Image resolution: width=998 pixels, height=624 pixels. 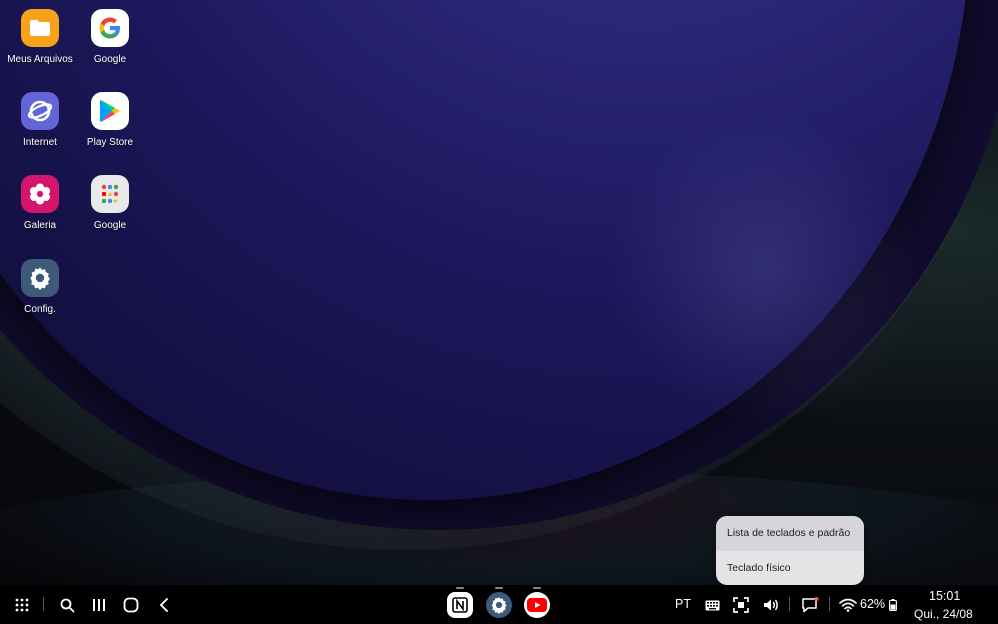 What do you see at coordinates (40, 194) in the screenshot?
I see `gallery-icon` at bounding box center [40, 194].